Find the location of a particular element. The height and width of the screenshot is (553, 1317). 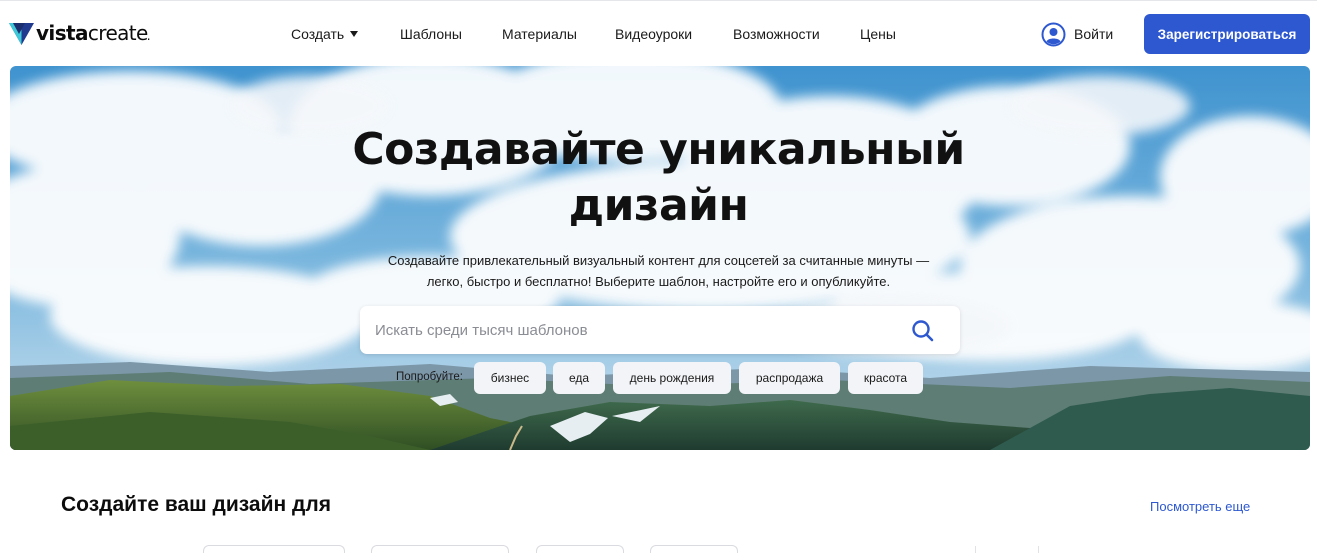

nav-item-create: Создать is located at coordinates (325, 34).